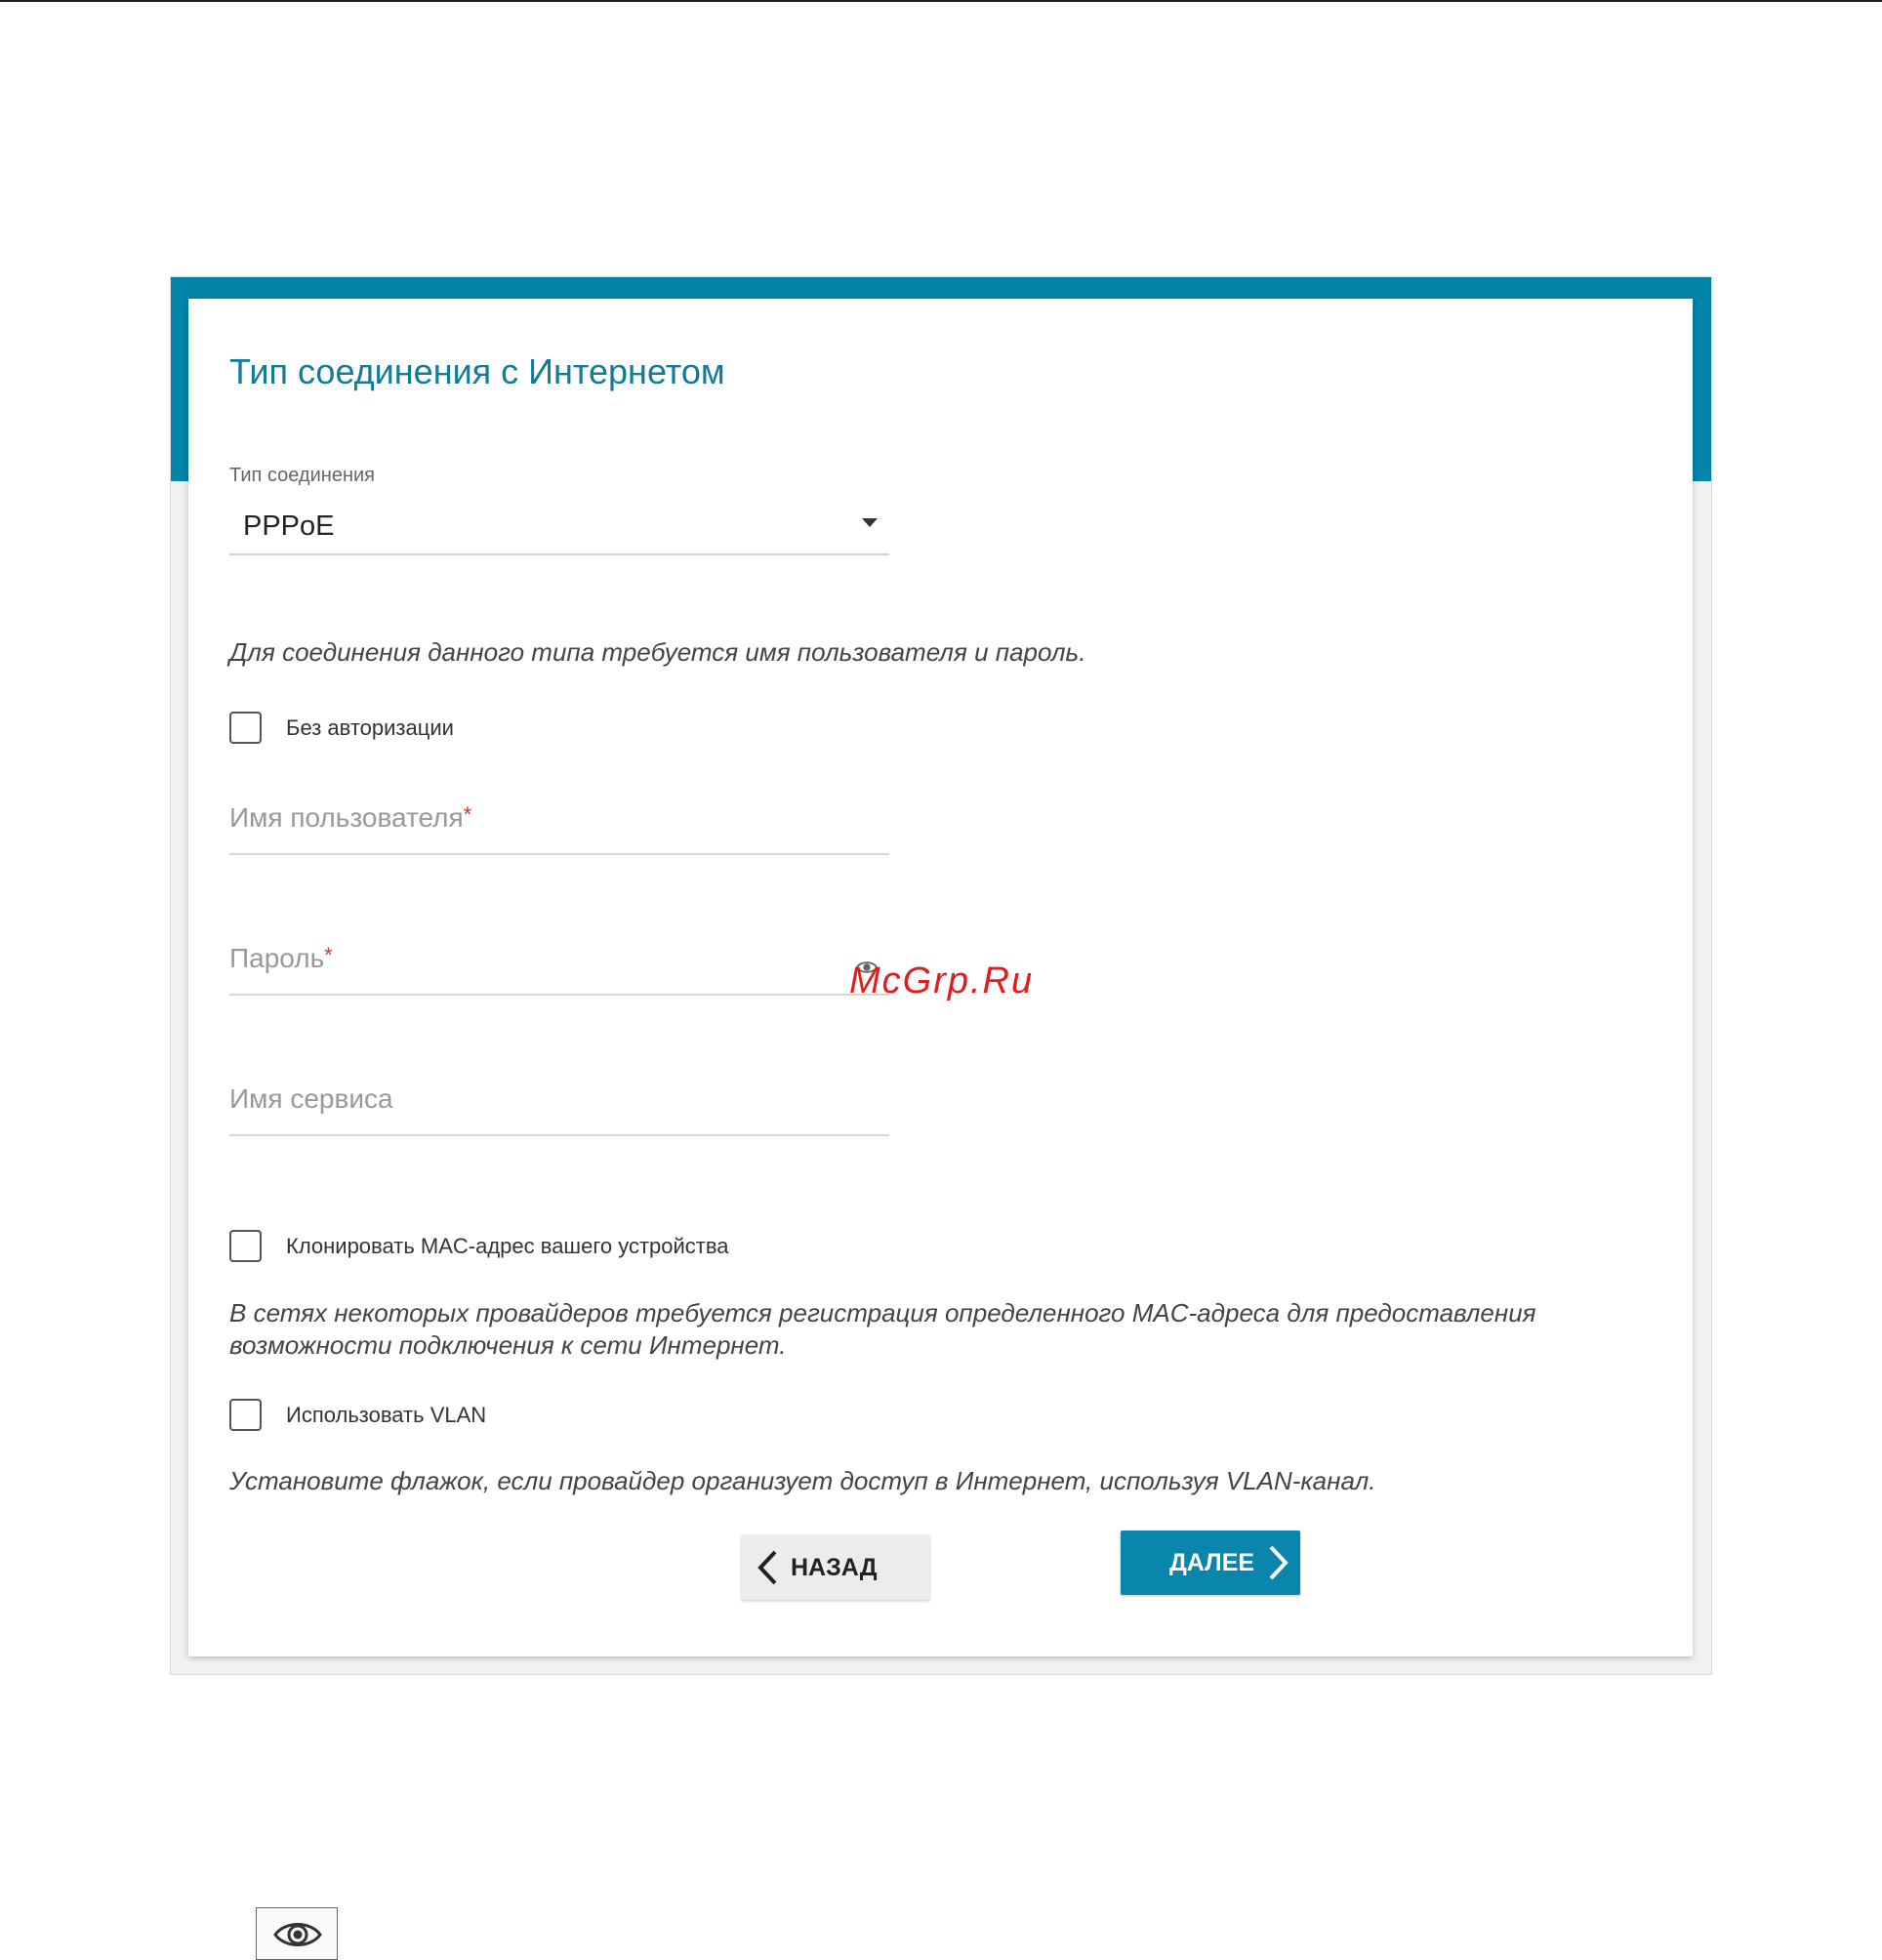  What do you see at coordinates (477, 371) in the screenshot?
I see `page-title: Тип соединения с Интернетом` at bounding box center [477, 371].